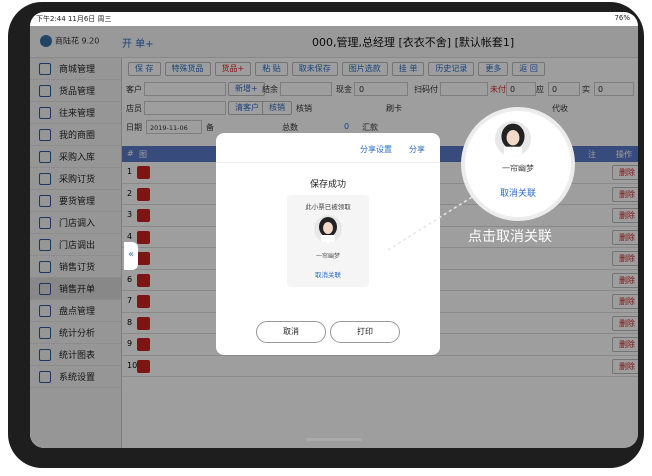  Describe the element at coordinates (74, 19) in the screenshot. I see `status-time: 下午2:44 11月6日 周三` at that location.